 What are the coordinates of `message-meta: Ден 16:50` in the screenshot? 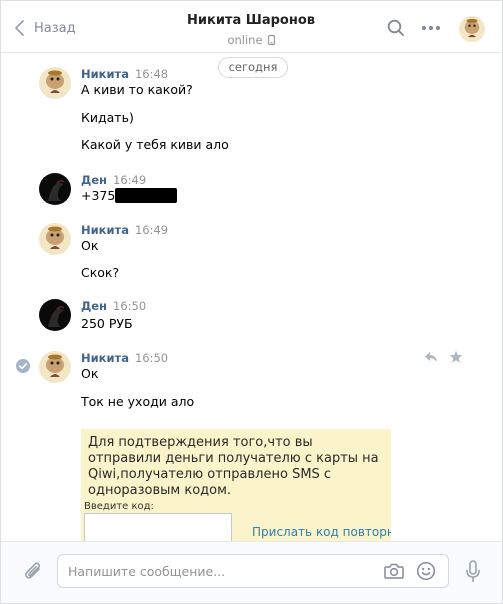 It's located at (113, 306).